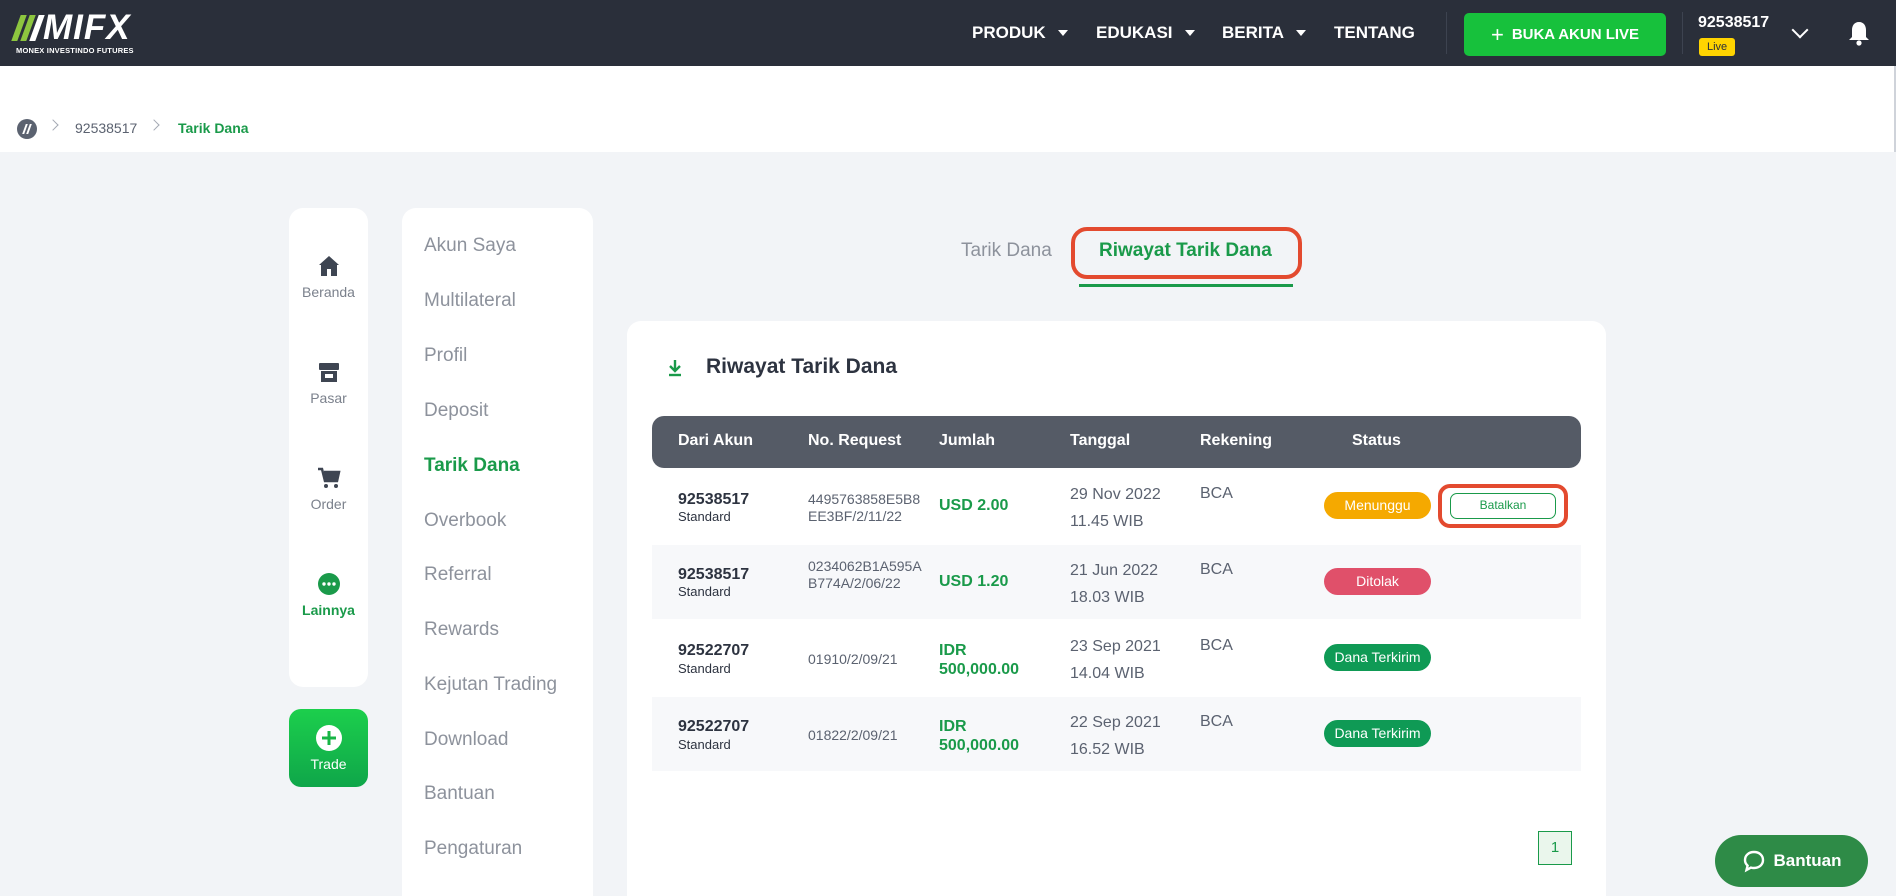 The image size is (1896, 896). What do you see at coordinates (1115, 494) in the screenshot?
I see `row-date: 29 Nov 2022` at bounding box center [1115, 494].